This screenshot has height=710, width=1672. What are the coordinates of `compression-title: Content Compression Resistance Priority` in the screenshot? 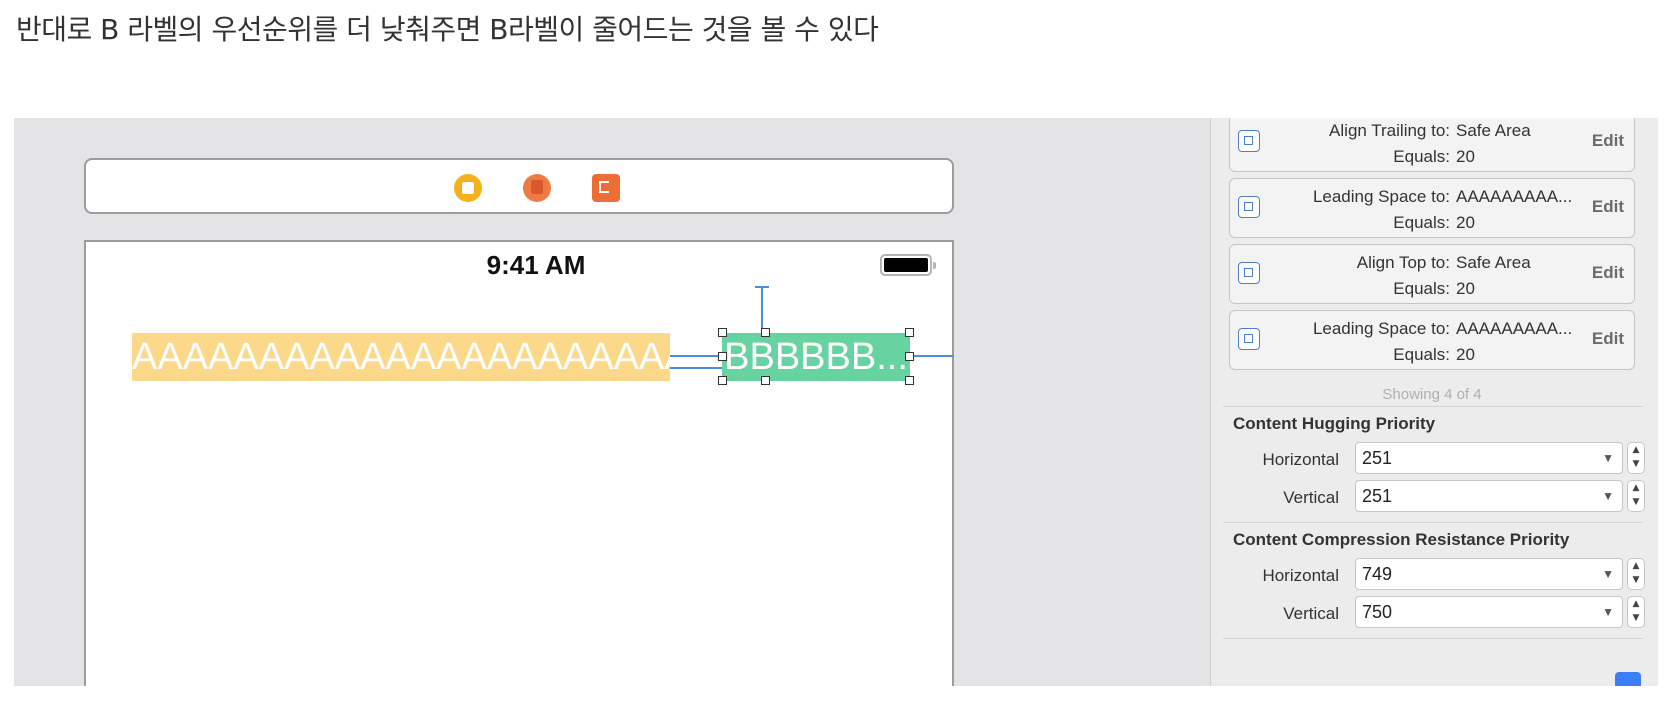 It's located at (1401, 539).